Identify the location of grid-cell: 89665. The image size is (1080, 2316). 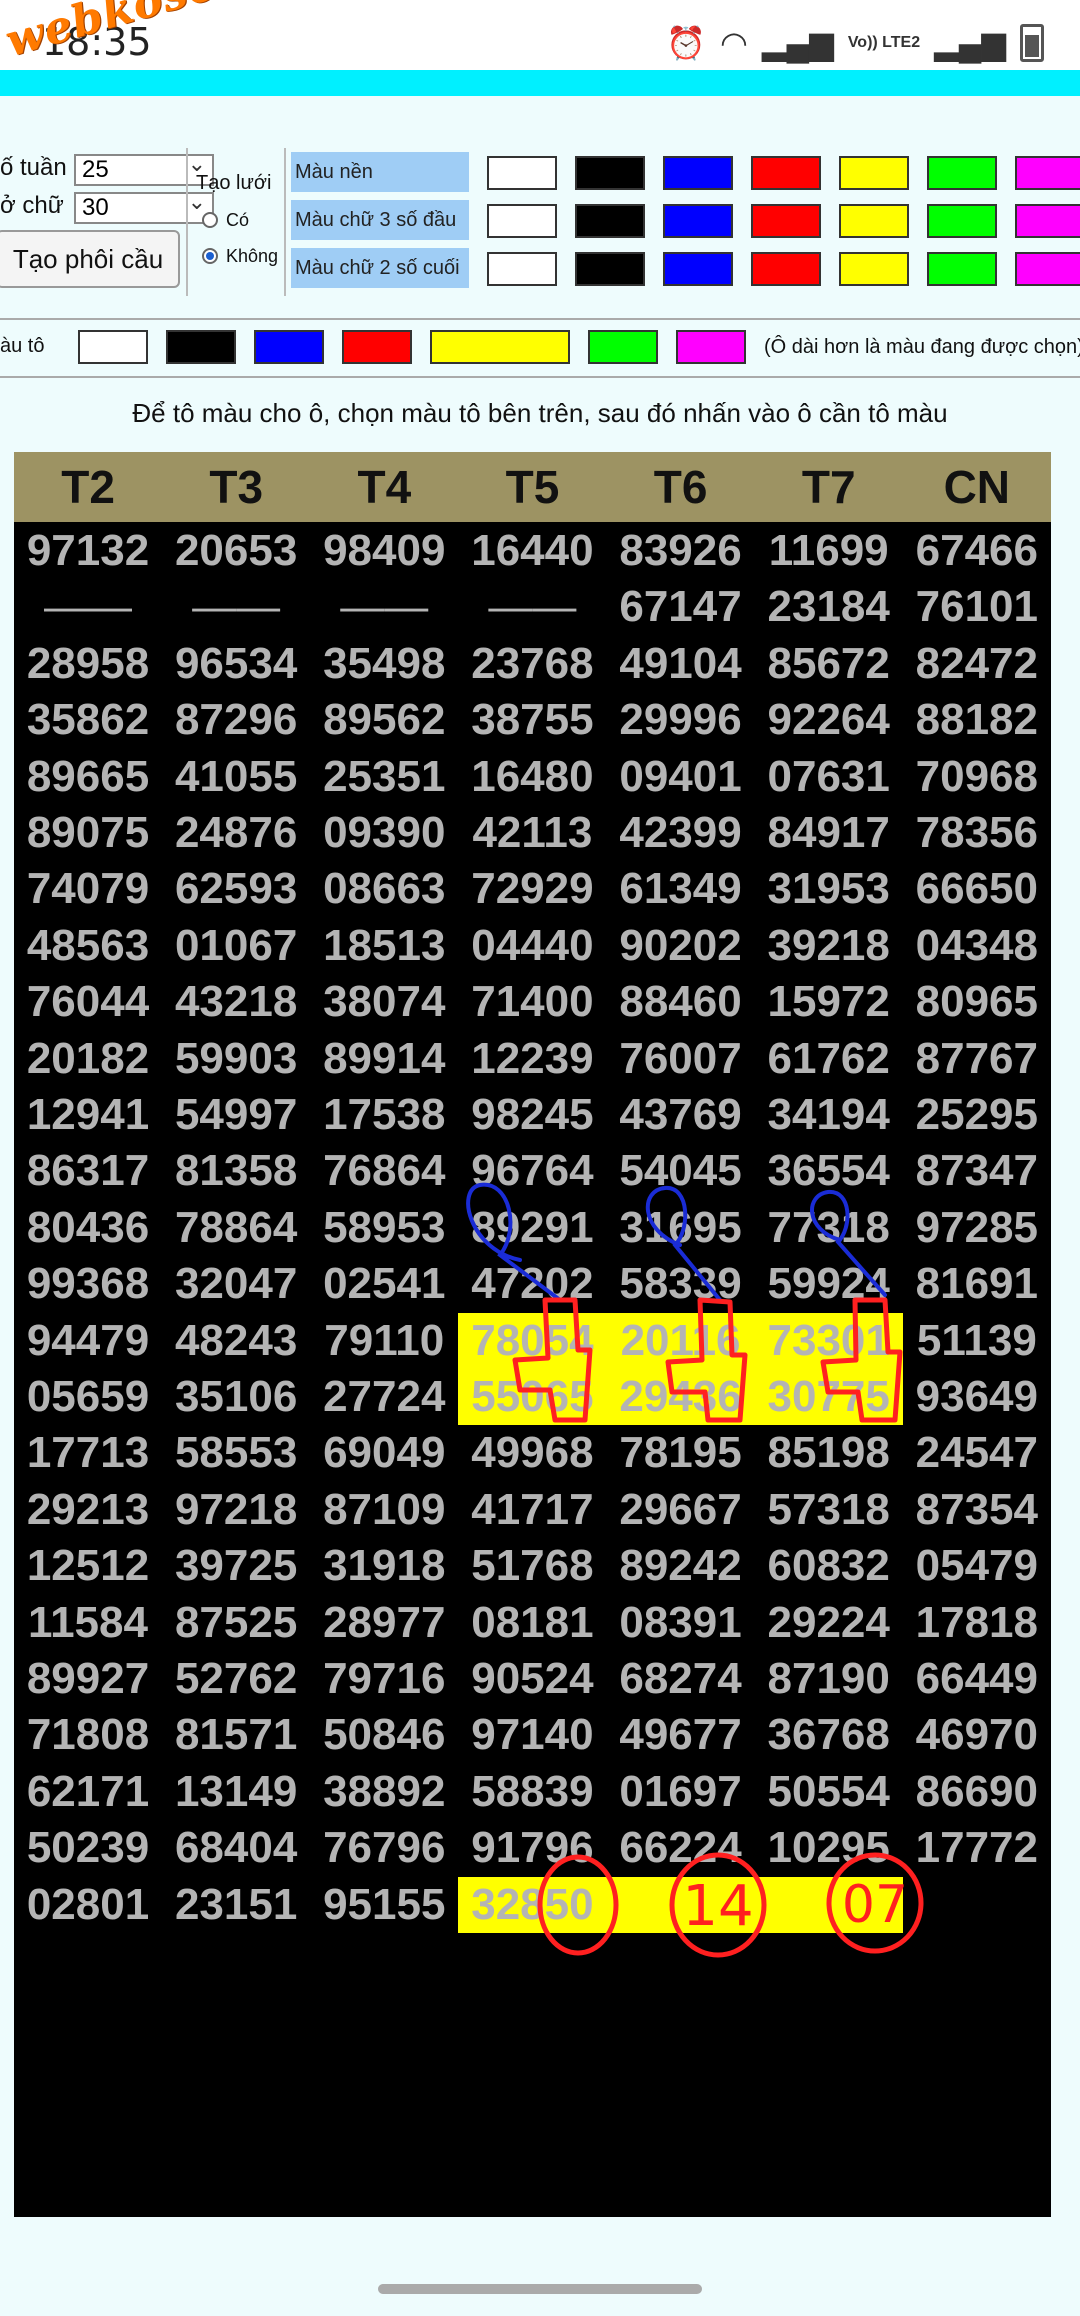
(88, 777).